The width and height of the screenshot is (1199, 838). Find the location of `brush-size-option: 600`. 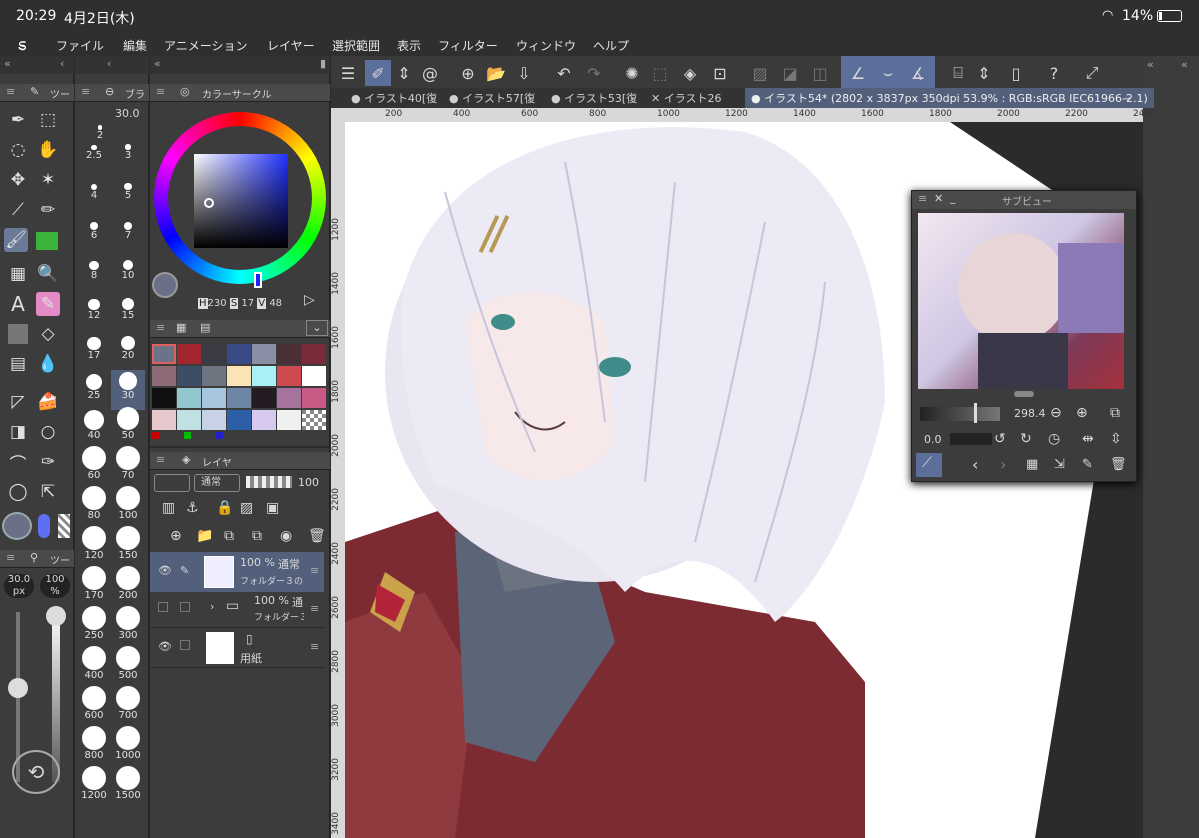

brush-size-option: 600 is located at coordinates (94, 708).